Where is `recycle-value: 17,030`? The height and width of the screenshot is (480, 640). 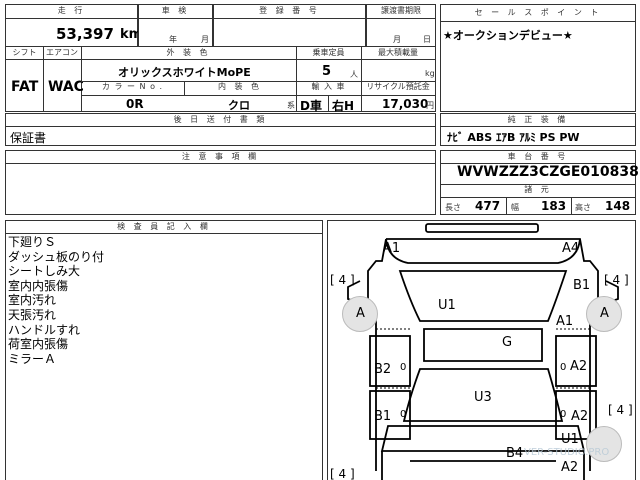
recycle-value: 17,030 is located at coordinates (405, 104).